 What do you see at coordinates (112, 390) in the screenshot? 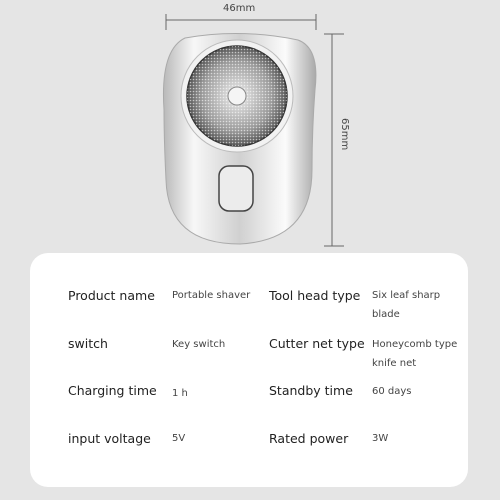
I see `spec-label: Charging time` at bounding box center [112, 390].